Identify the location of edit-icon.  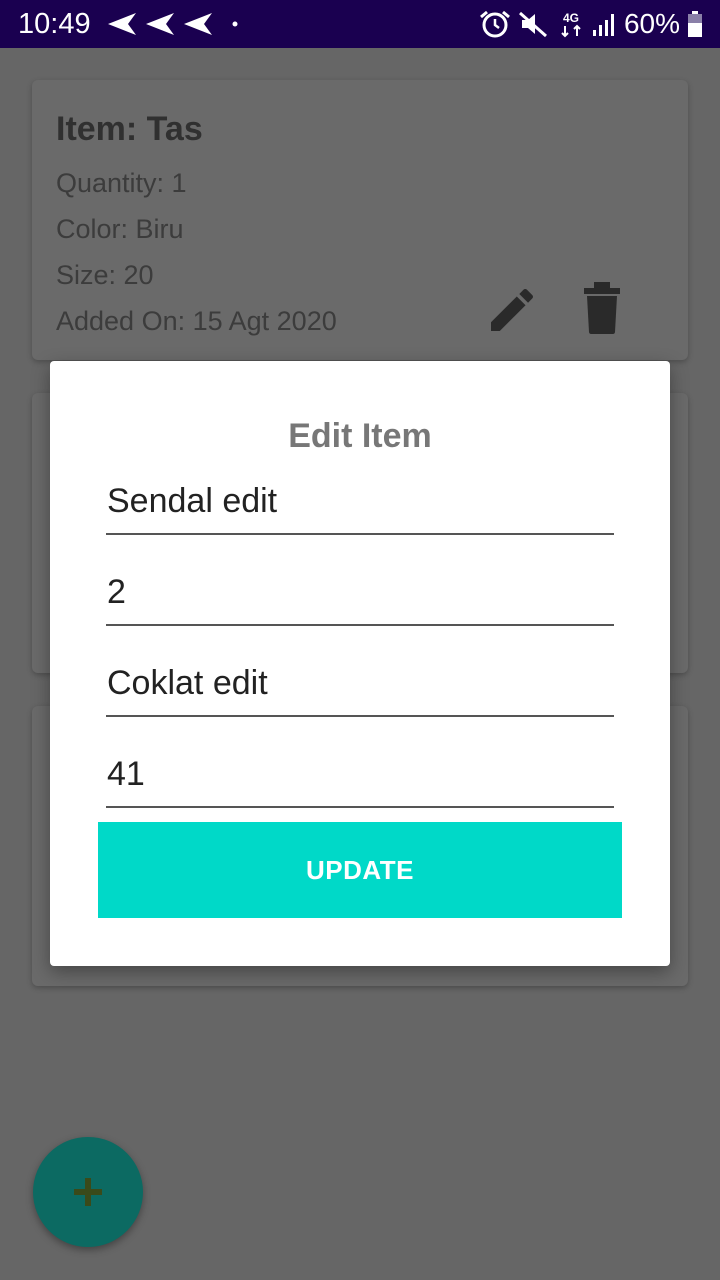
(512, 312).